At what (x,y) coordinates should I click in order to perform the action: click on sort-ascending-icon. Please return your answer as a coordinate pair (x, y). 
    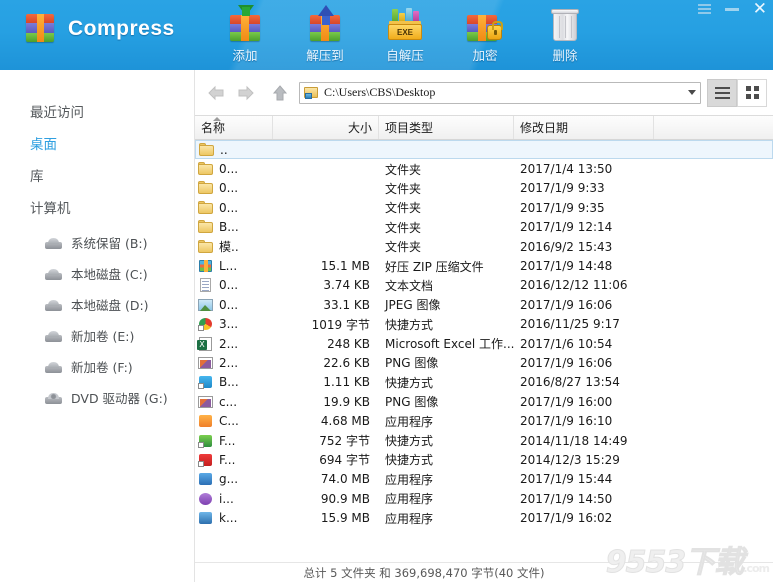
    Looking at the image, I should click on (217, 119).